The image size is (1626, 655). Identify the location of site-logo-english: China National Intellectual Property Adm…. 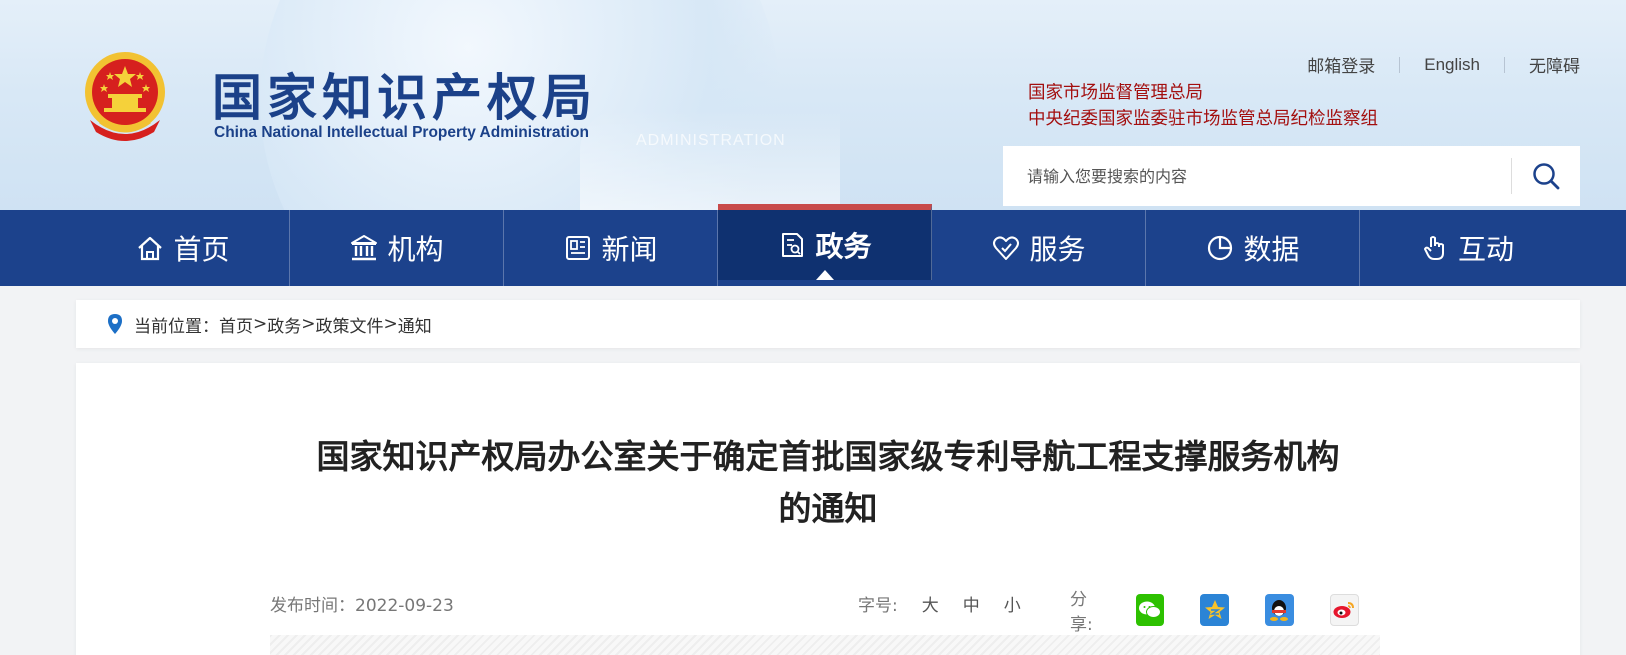
(401, 133).